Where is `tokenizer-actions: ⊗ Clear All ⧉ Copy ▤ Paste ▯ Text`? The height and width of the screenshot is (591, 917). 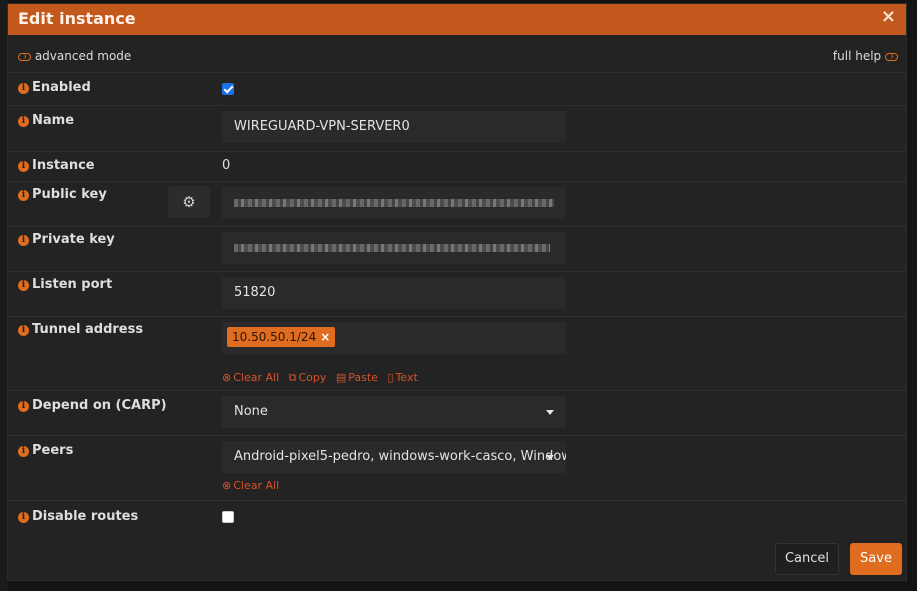
tokenizer-actions: ⊗ Clear All ⧉ Copy ▤ Paste ▯ Text is located at coordinates (323, 378).